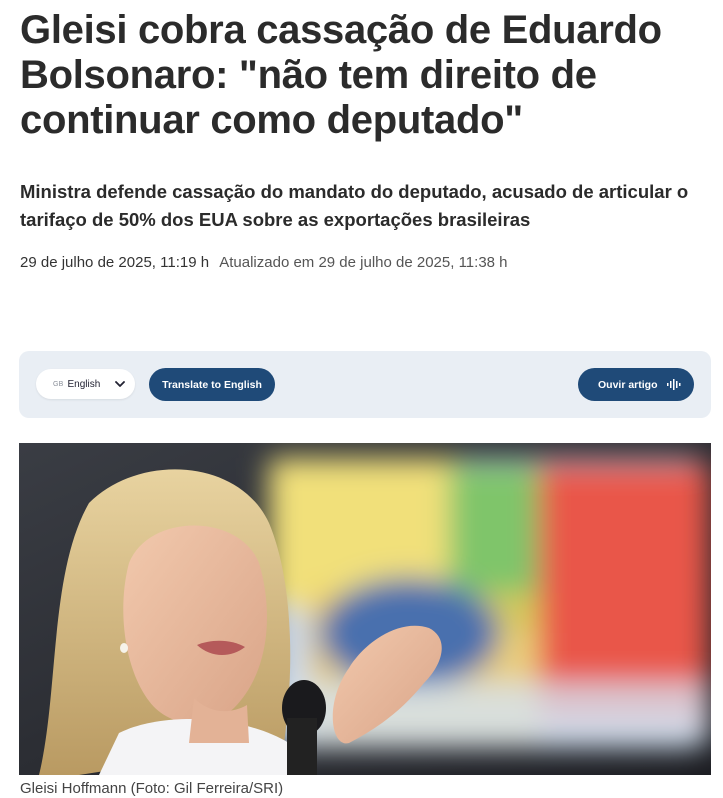 The width and height of the screenshot is (723, 798). What do you see at coordinates (674, 384) in the screenshot?
I see `audio-wave-icon` at bounding box center [674, 384].